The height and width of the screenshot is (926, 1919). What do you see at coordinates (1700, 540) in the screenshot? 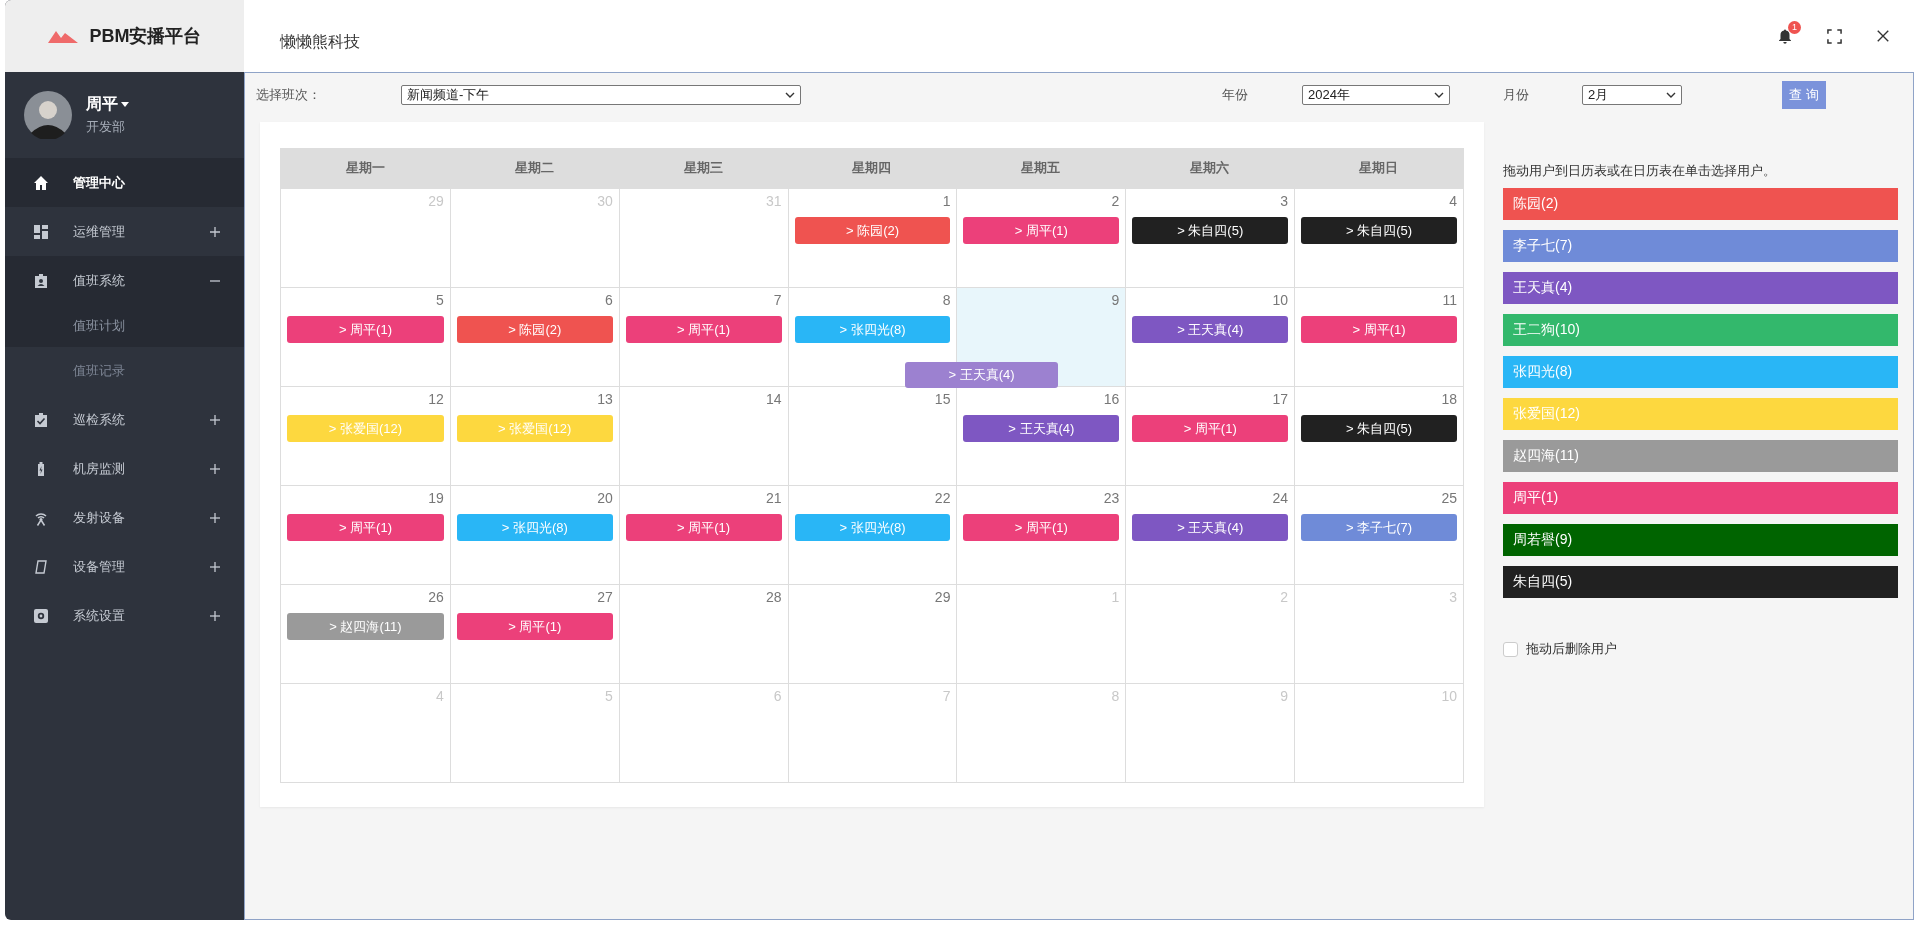
I see `draggable-user: 周若譽(9)` at bounding box center [1700, 540].